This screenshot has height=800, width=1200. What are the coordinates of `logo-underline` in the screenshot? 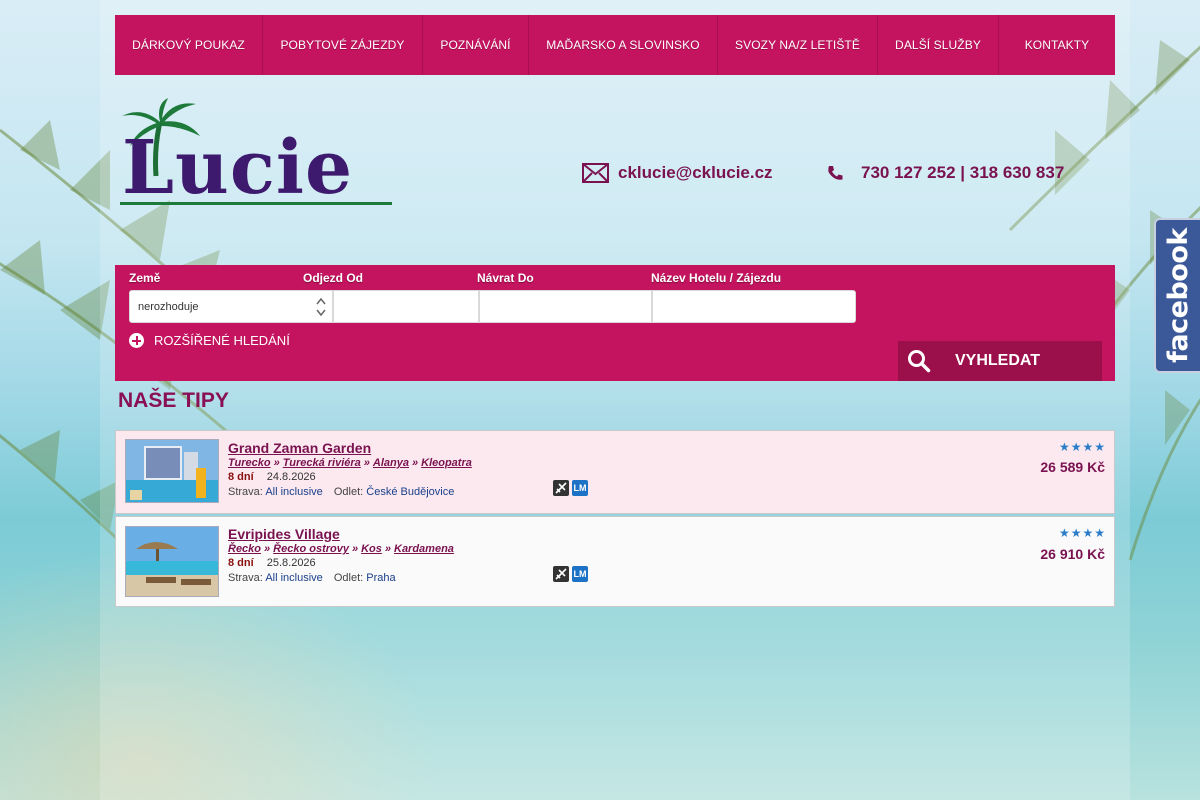 It's located at (256, 203).